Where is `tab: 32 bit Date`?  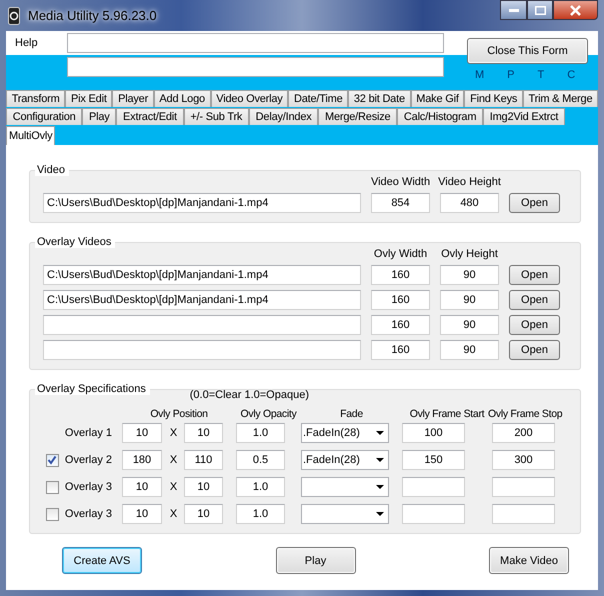 tab: 32 bit Date is located at coordinates (379, 98).